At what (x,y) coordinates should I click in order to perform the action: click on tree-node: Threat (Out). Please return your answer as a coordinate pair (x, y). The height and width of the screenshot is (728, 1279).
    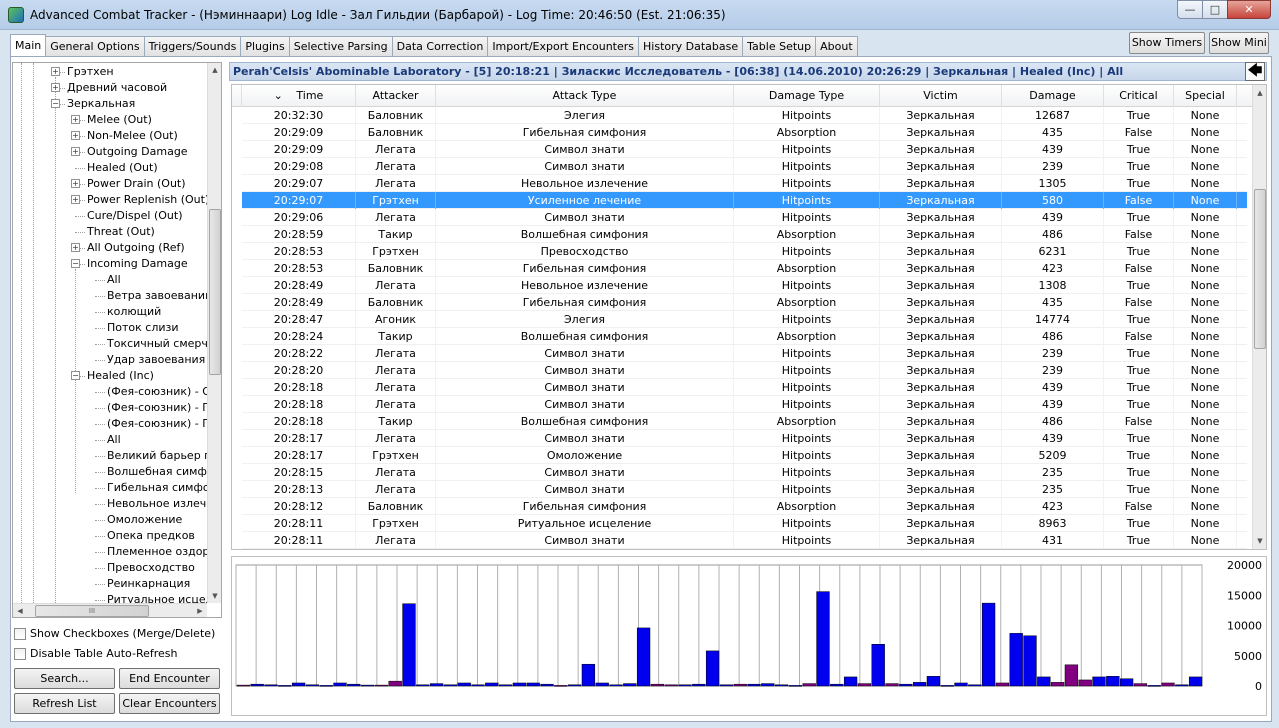
    Looking at the image, I should click on (121, 232).